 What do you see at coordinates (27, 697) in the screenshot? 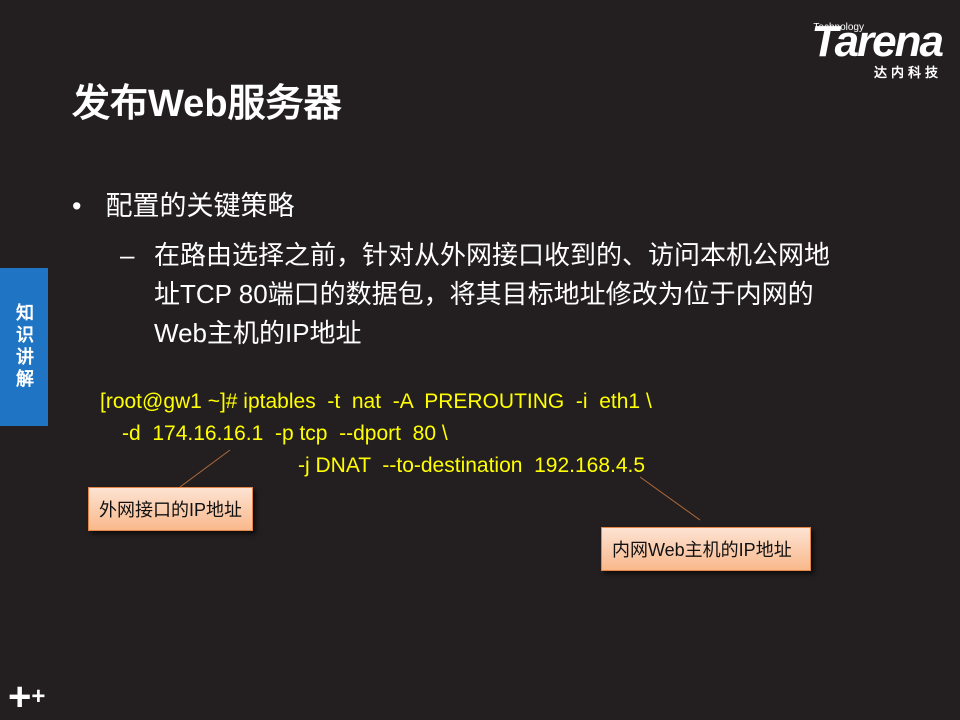
I see `plus-icon: ++` at bounding box center [27, 697].